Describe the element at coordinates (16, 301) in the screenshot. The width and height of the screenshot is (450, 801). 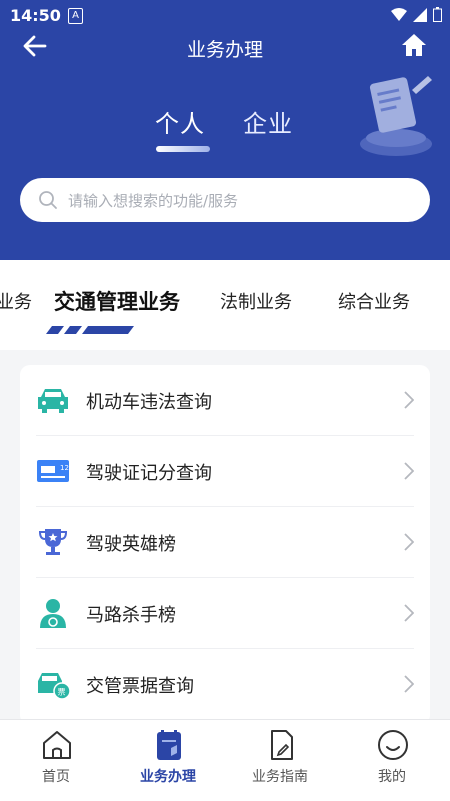
I see `category-partial: 业务` at that location.